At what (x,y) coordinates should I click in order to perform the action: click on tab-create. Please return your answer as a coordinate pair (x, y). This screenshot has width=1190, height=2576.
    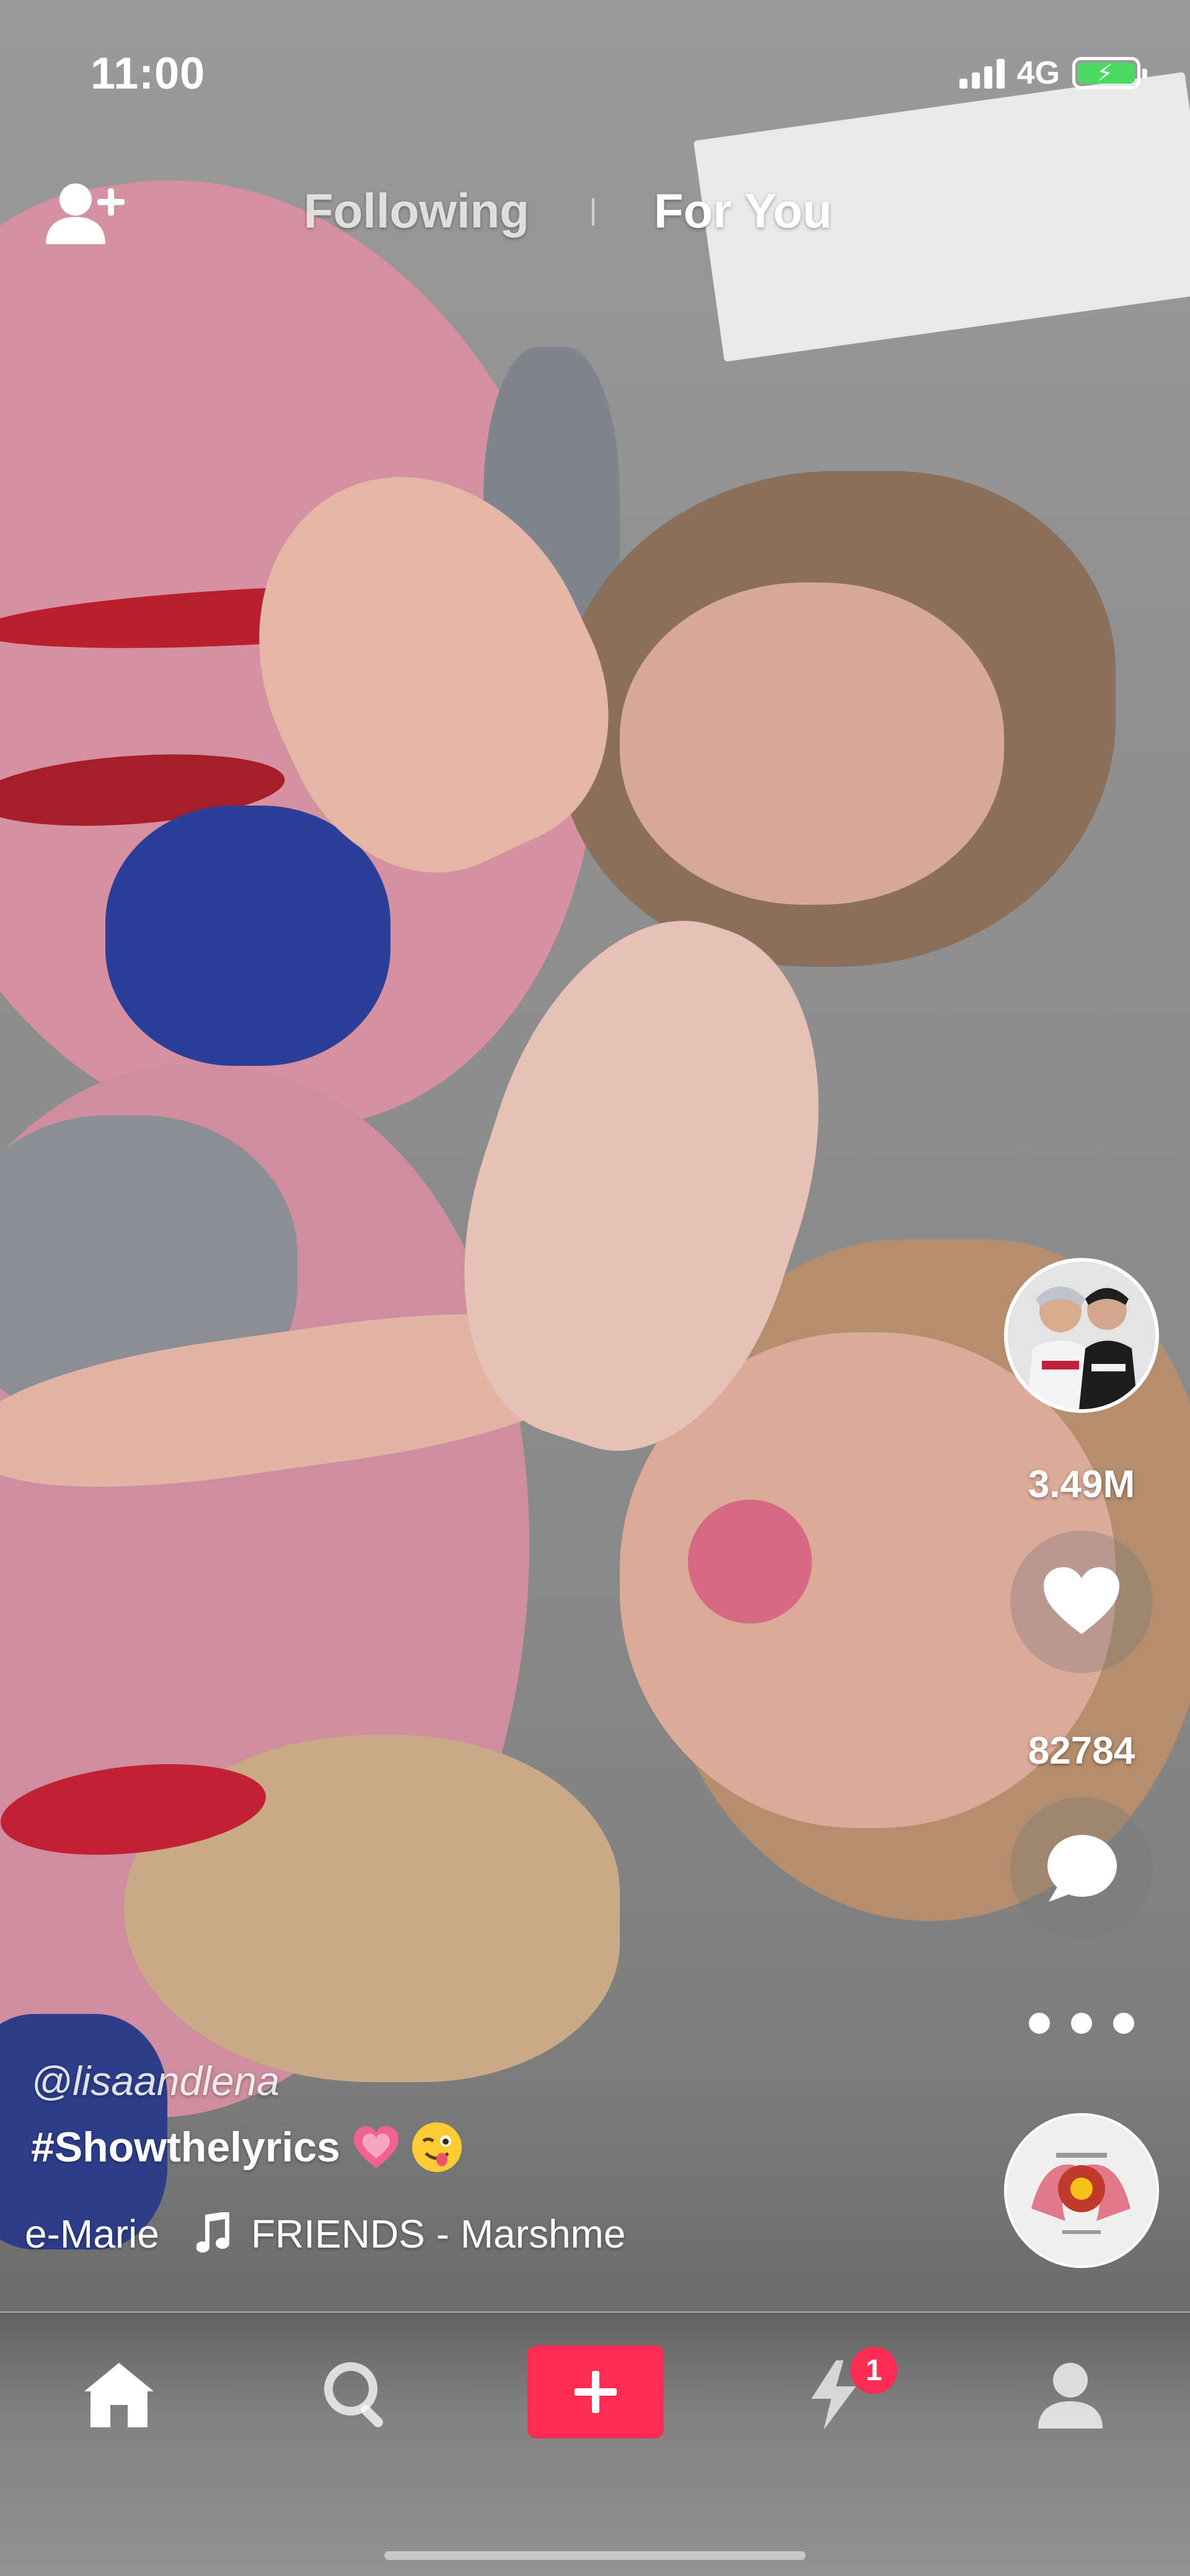
    Looking at the image, I should click on (595, 2391).